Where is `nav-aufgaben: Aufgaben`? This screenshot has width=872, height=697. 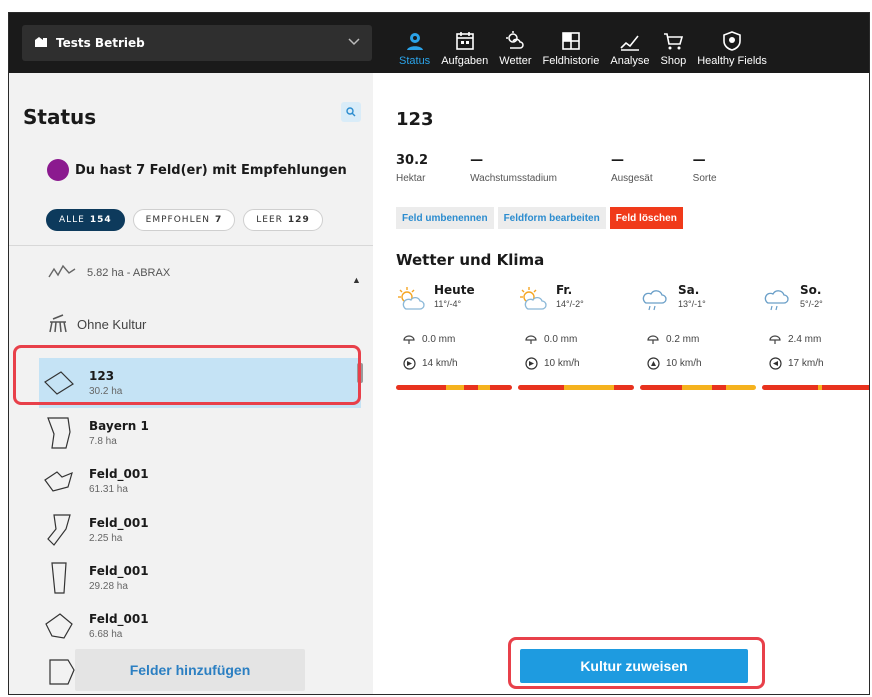
nav-aufgaben: Aufgaben is located at coordinates (464, 43).